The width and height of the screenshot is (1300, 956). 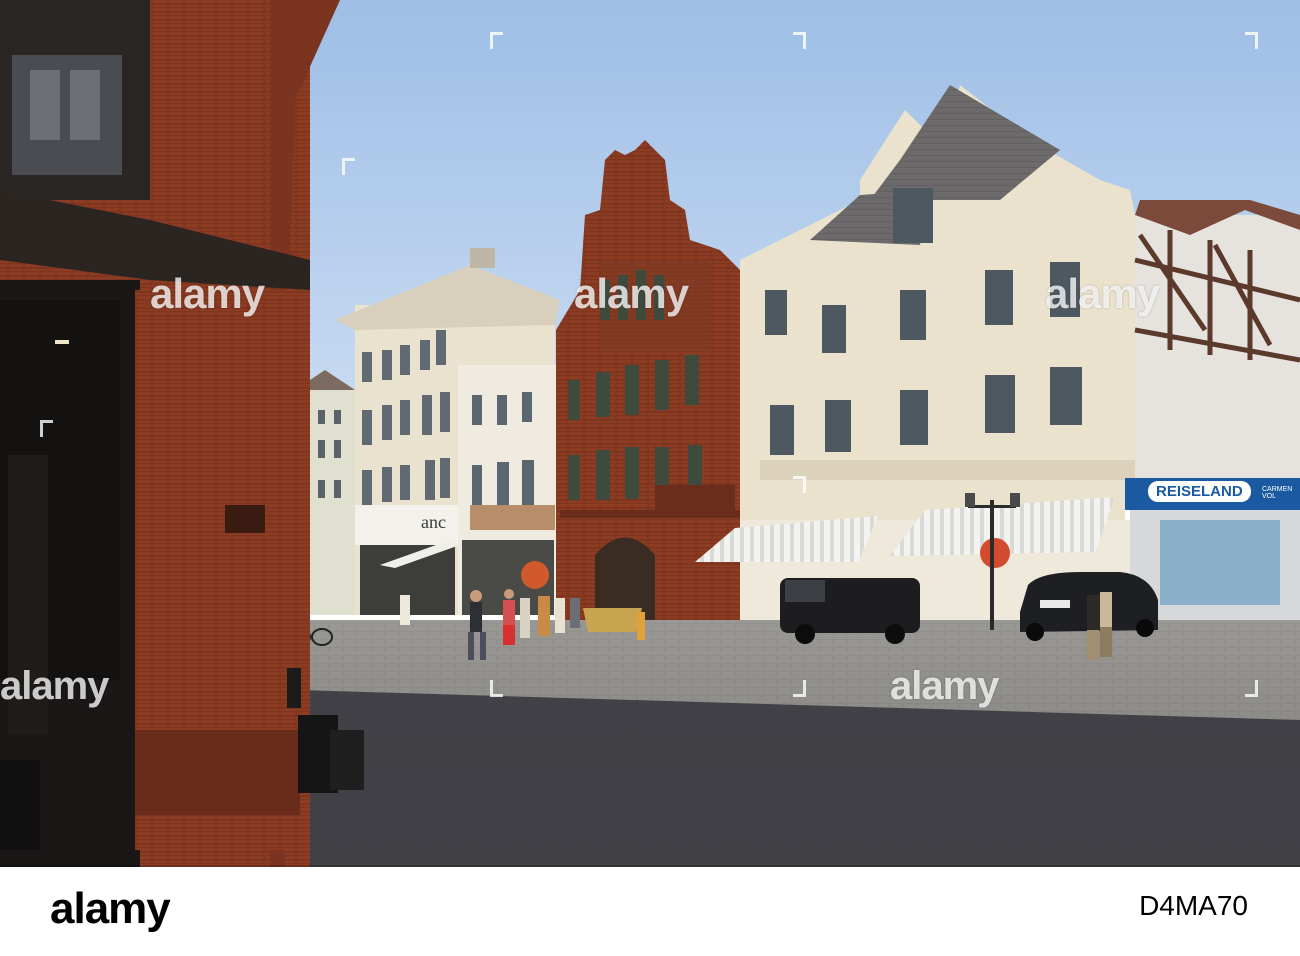 I want to click on travel-agency-sign: REISELAND, so click(x=1199, y=491).